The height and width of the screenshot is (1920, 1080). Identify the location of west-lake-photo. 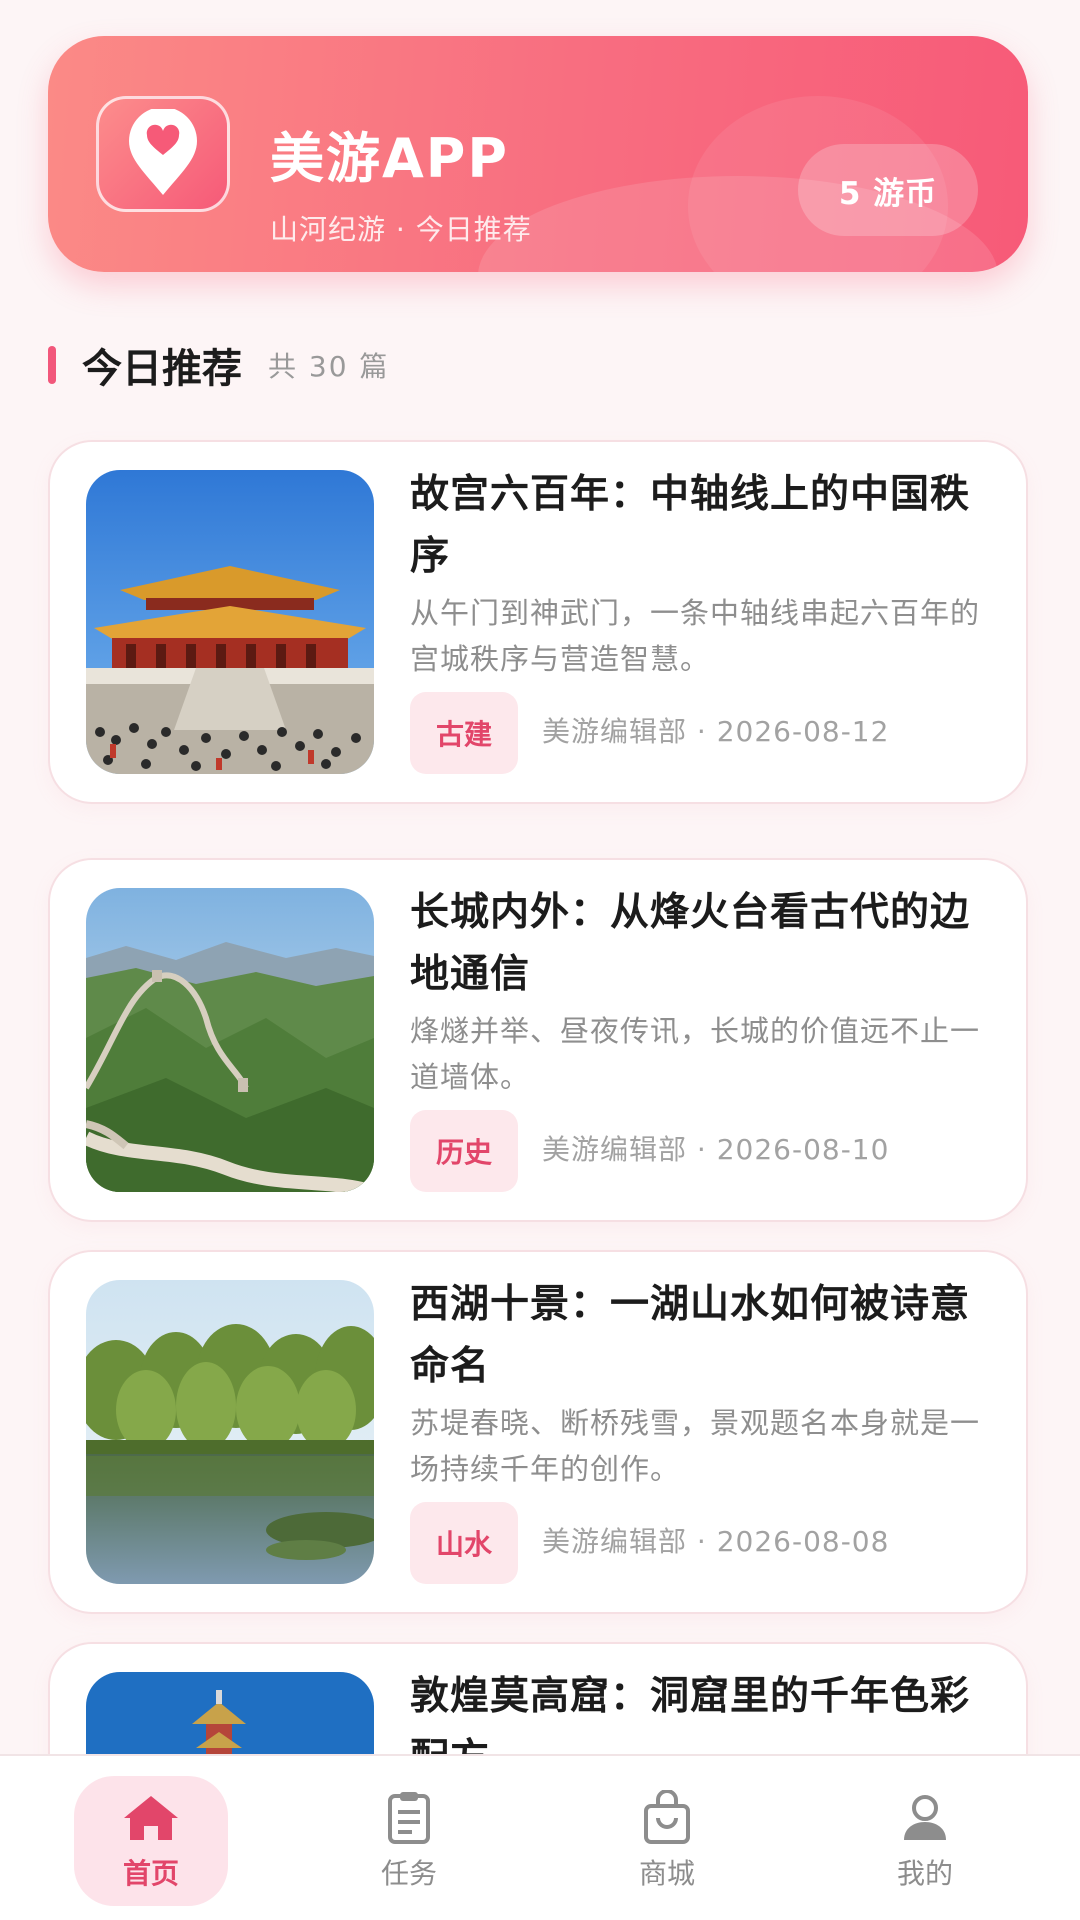
(230, 1432).